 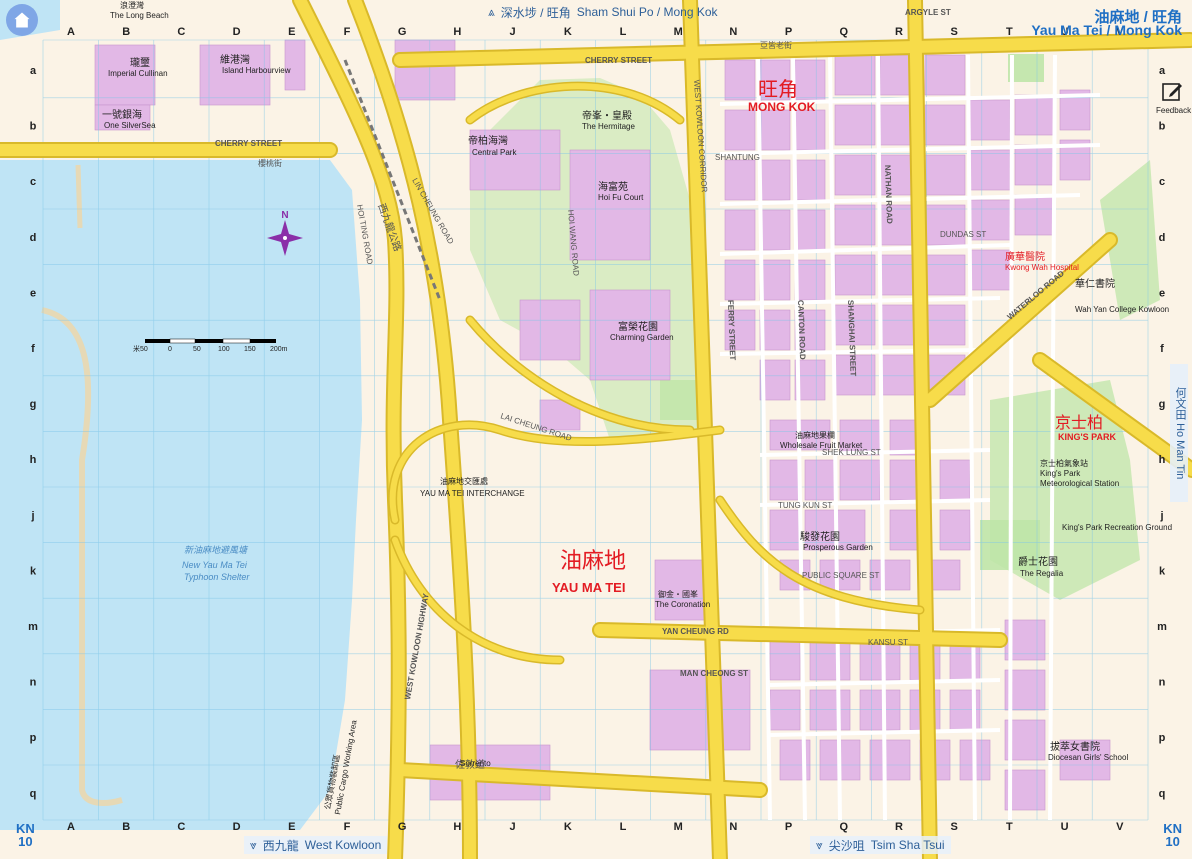 I want to click on nav-west-en: West Kowloon, so click(x=343, y=845).